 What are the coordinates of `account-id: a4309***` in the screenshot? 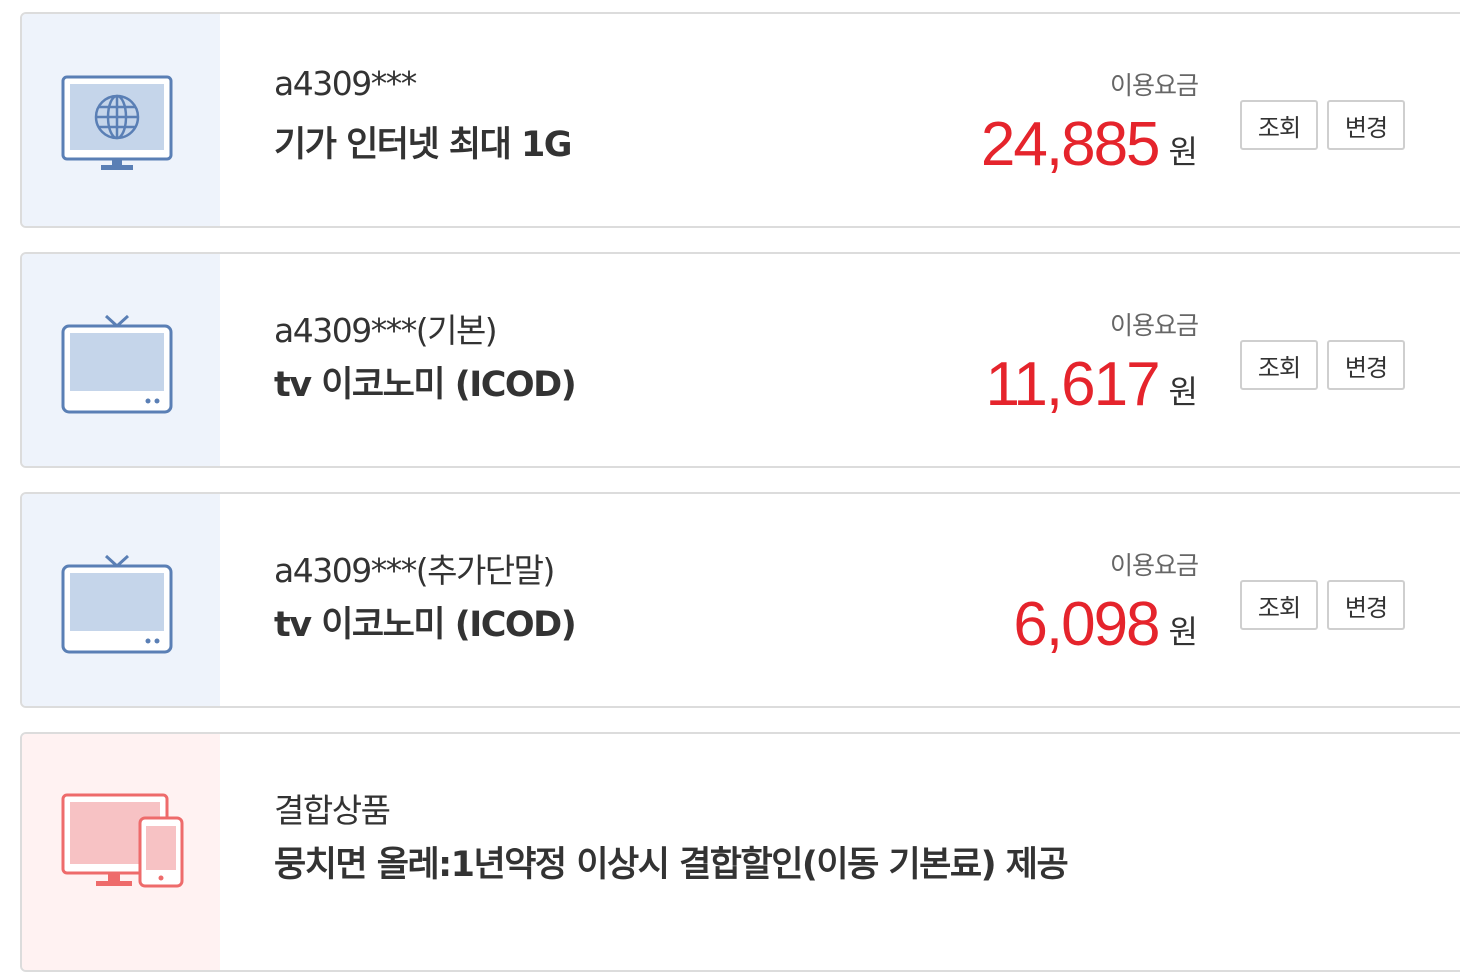 It's located at (345, 83).